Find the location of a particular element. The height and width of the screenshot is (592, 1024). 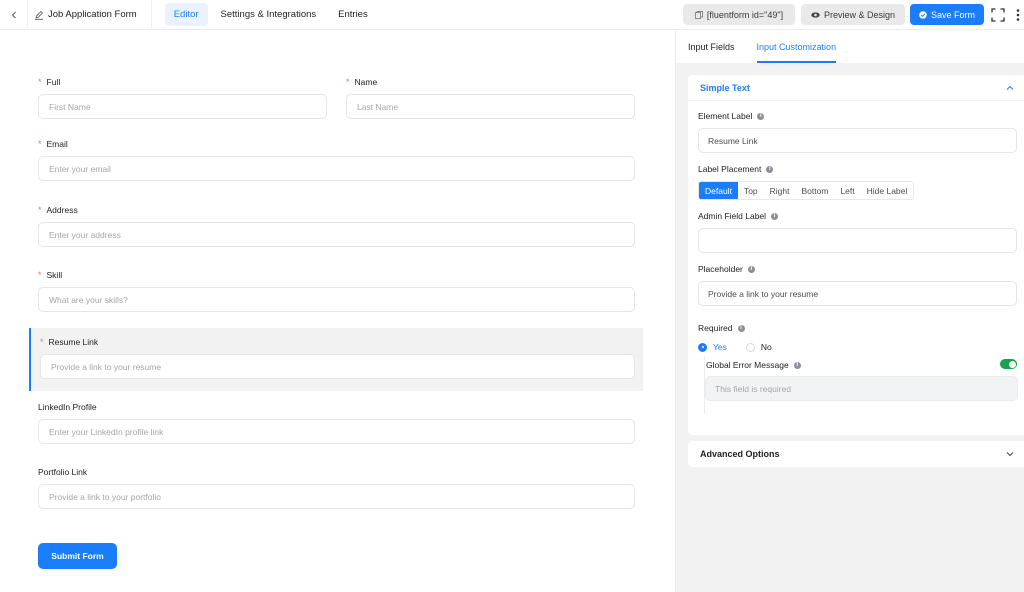

eye-icon is located at coordinates (815, 14).